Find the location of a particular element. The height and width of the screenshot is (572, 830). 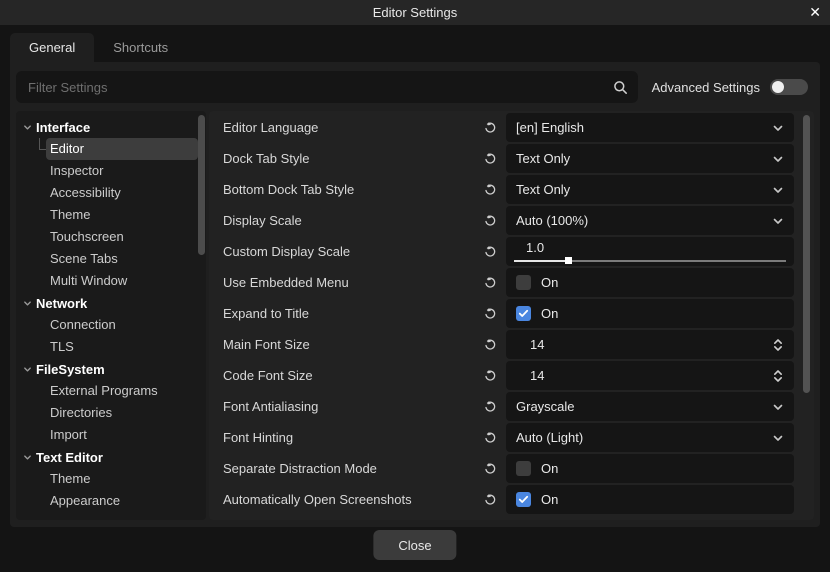

tree-section-label: Interface is located at coordinates (63, 127).